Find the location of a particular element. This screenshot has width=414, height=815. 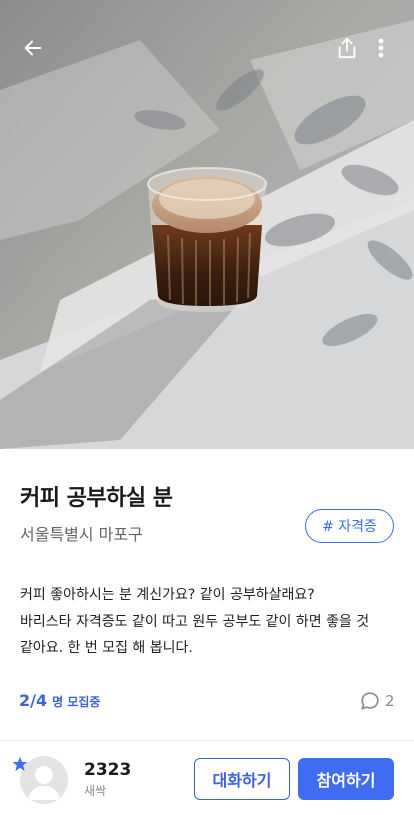

back-button is located at coordinates (33, 48).